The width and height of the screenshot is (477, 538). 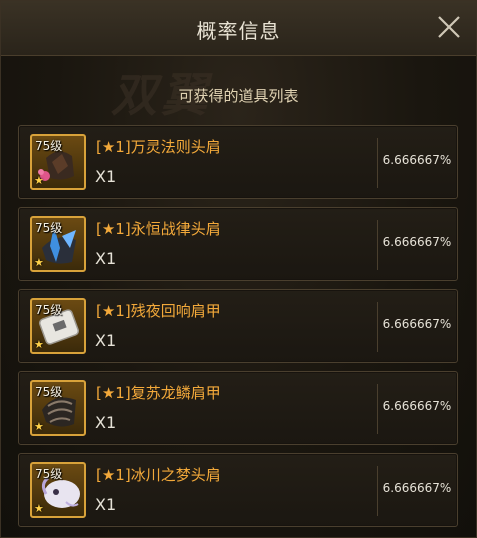 I want to click on shoulder-armor-white-spirit-icon: 75级 ★, so click(x=58, y=490).